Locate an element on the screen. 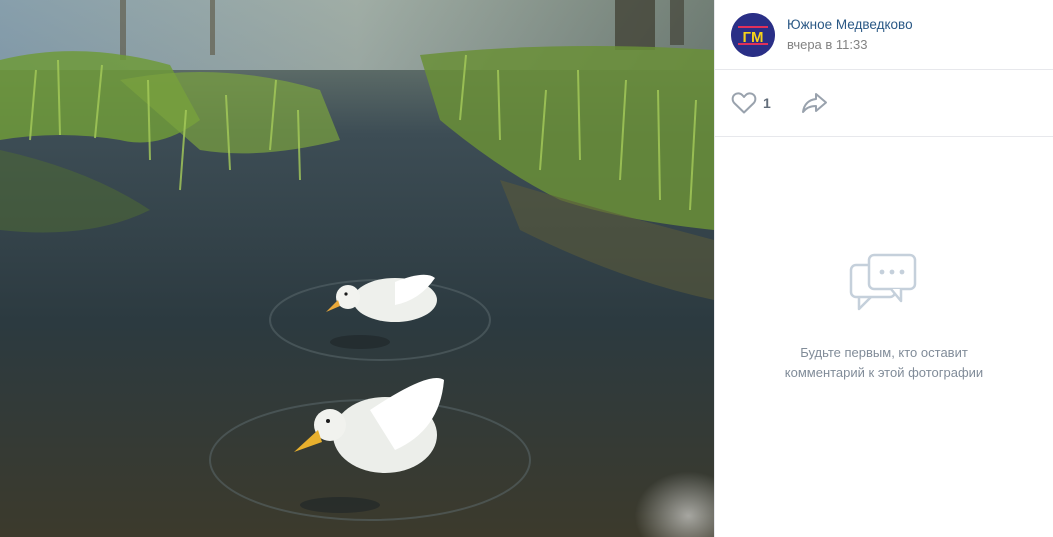  author-meta: Южное Медведково вчера в 11:33 is located at coordinates (850, 35).